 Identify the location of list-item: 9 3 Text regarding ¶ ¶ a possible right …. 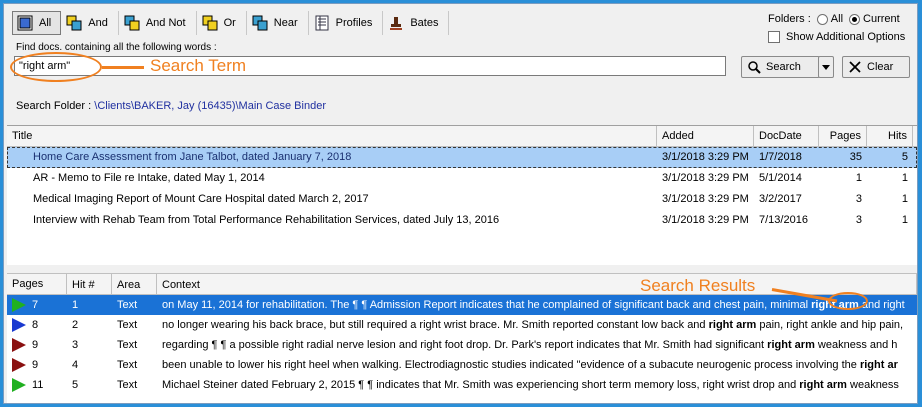
(462, 345).